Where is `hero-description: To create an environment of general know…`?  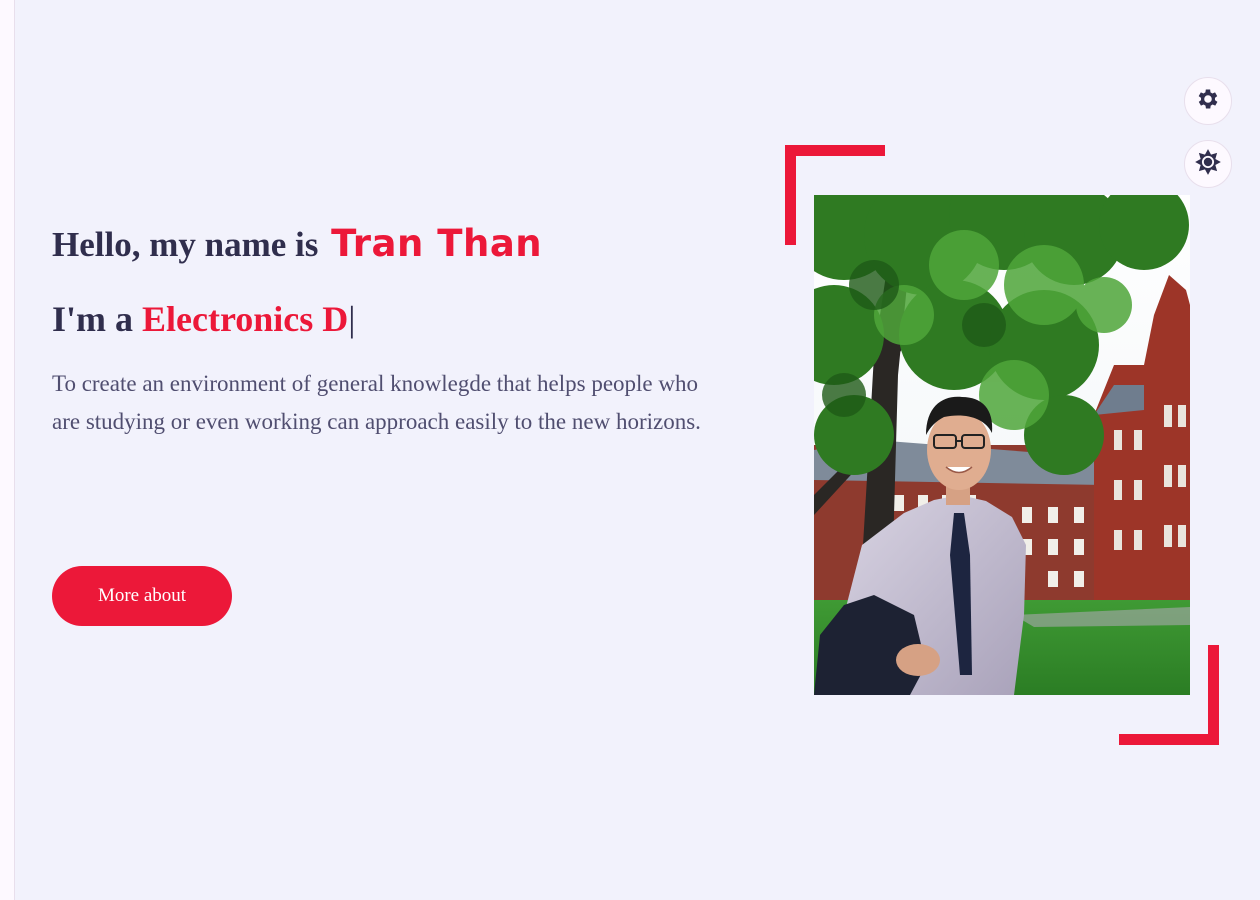 hero-description: To create an environment of general know… is located at coordinates (376, 402).